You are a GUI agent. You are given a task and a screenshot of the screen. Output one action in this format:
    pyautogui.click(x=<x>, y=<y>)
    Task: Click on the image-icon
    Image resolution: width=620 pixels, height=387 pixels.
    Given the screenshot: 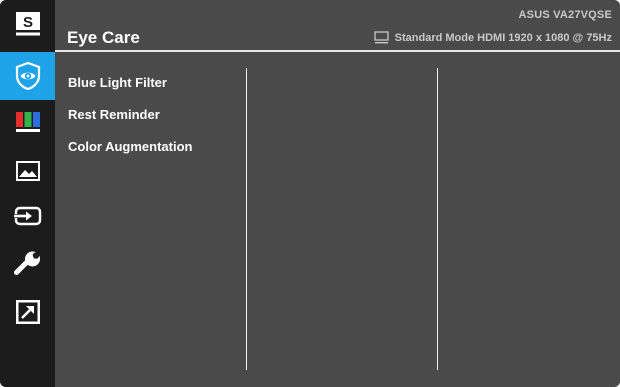 What is the action you would take?
    pyautogui.click(x=27, y=171)
    